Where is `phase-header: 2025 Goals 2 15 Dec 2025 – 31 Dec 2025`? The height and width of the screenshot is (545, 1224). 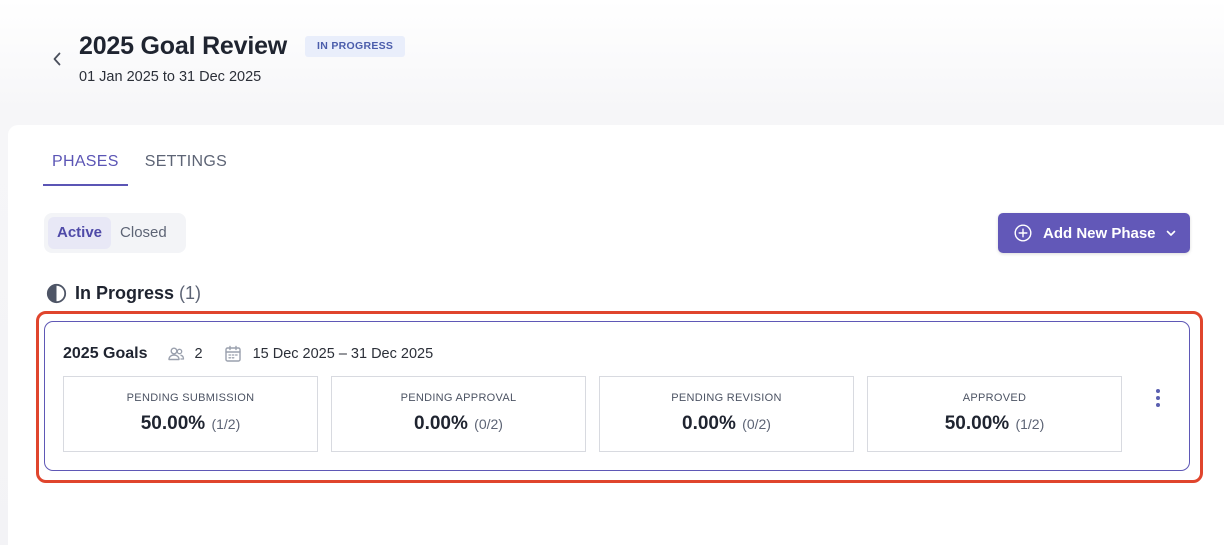
phase-header: 2025 Goals 2 15 Dec 2025 – 31 Dec 2025 is located at coordinates (248, 354).